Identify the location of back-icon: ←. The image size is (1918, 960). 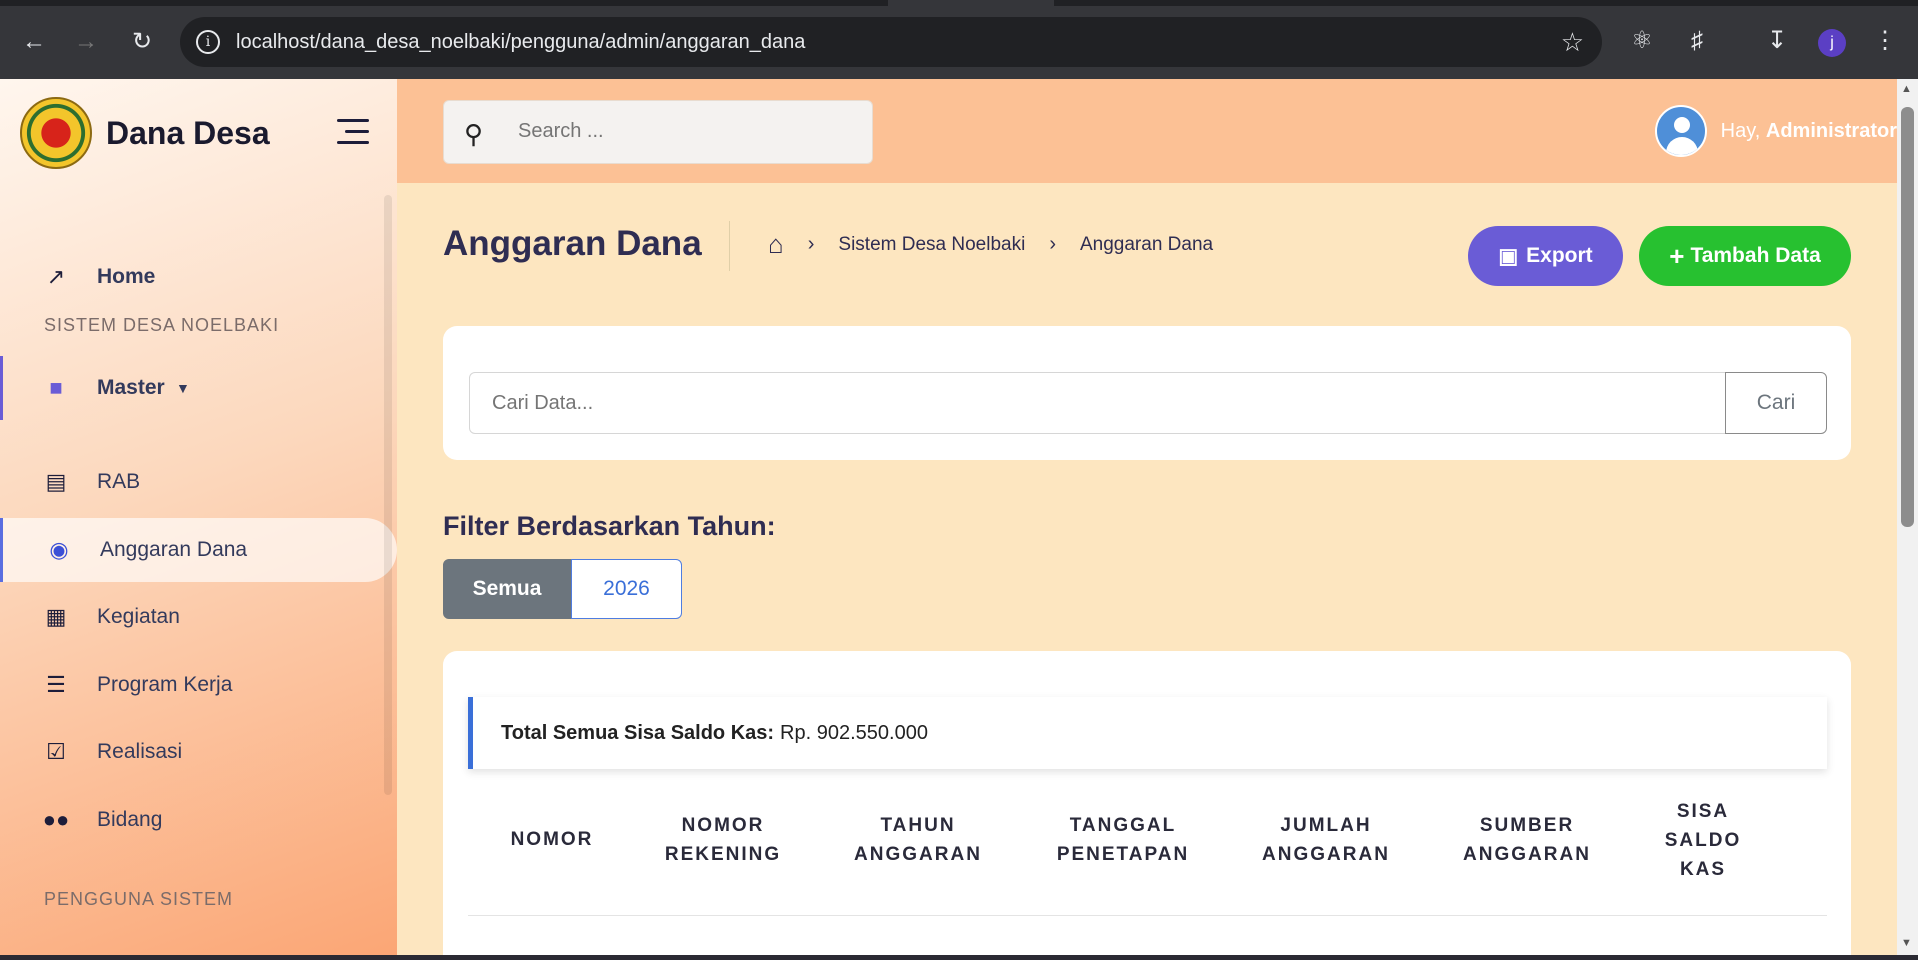
(34, 42).